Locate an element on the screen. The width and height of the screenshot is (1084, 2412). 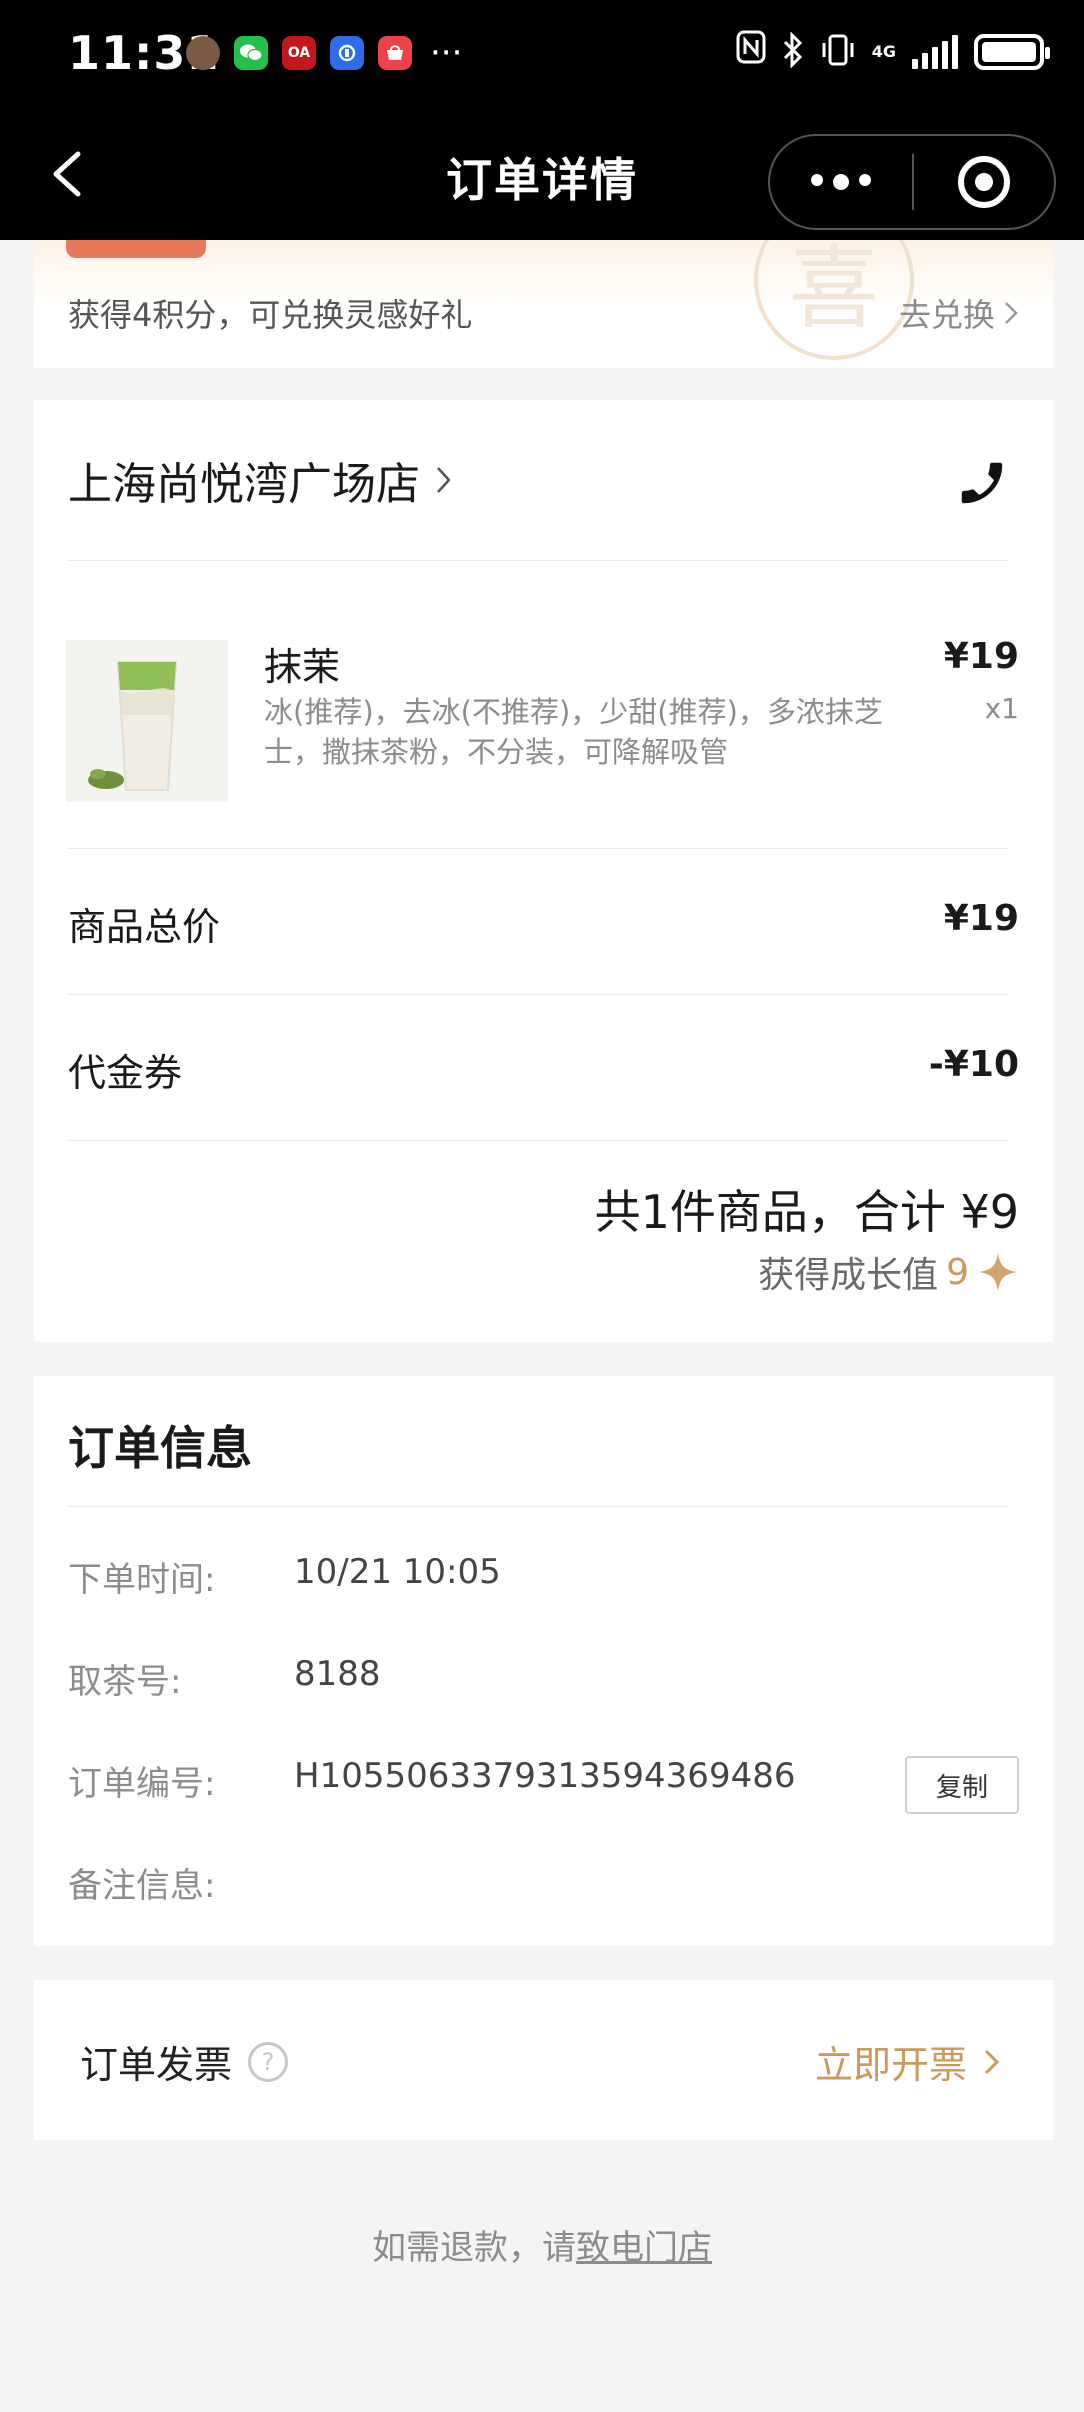
order-info-title: 订单信息 is located at coordinates (160, 1448).